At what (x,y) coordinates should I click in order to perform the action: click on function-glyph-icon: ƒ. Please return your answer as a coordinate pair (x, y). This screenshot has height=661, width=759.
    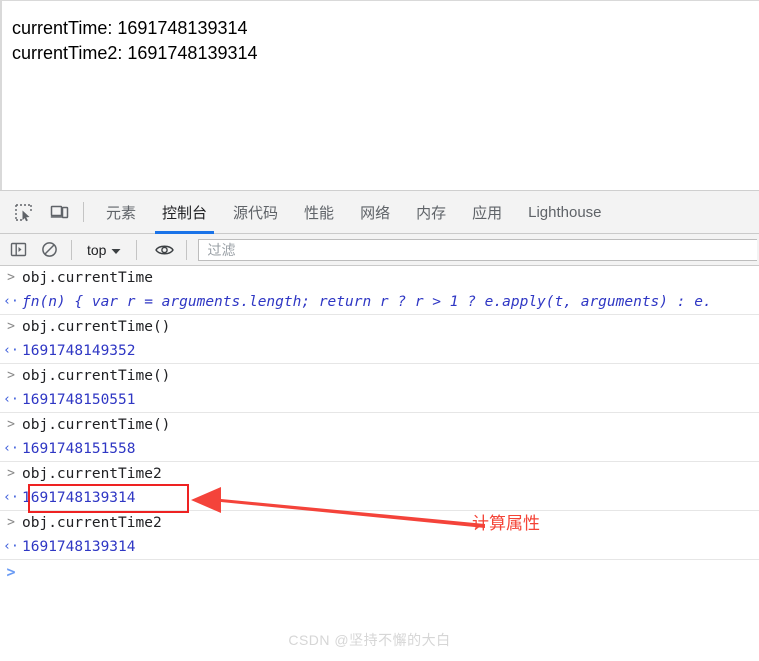
    Looking at the image, I should click on (26, 302).